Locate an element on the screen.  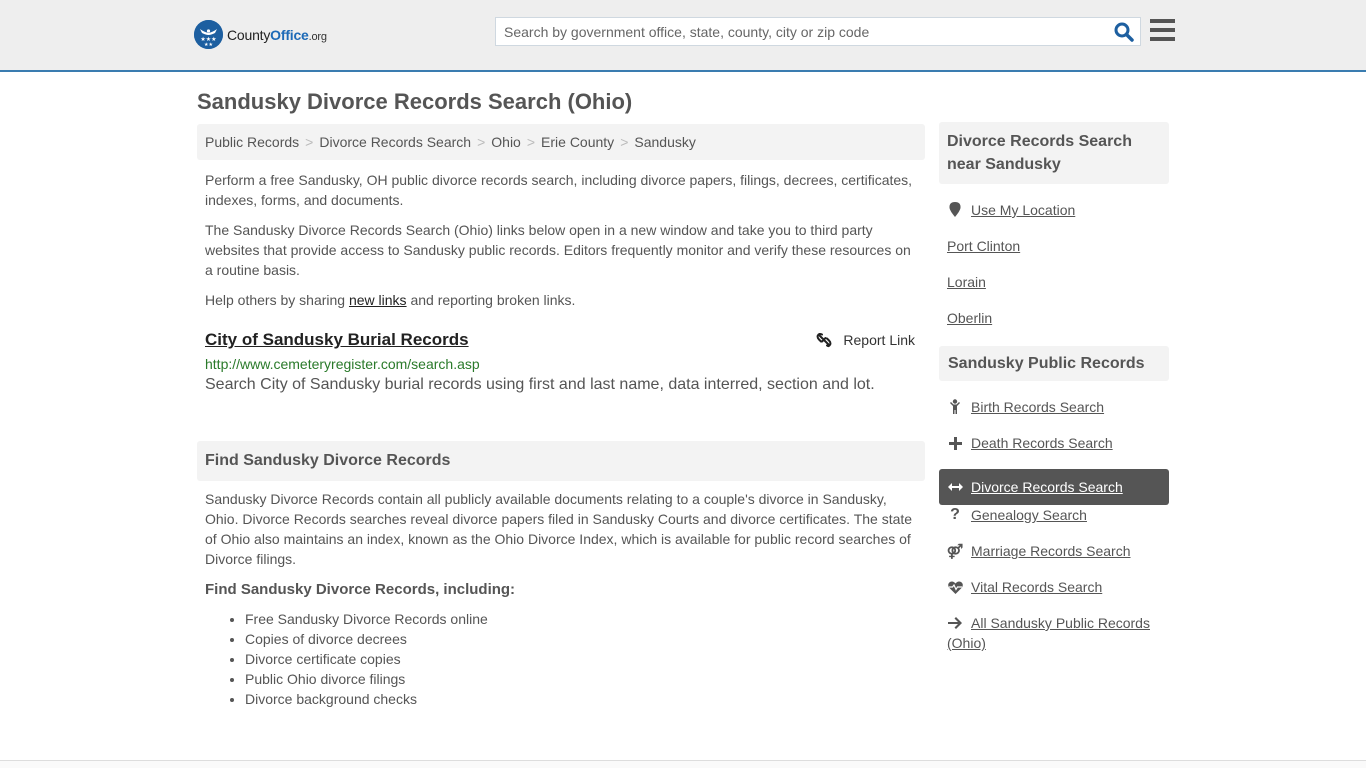
eagle-logo-icon: ★★★ ★★ is located at coordinates (208, 34).